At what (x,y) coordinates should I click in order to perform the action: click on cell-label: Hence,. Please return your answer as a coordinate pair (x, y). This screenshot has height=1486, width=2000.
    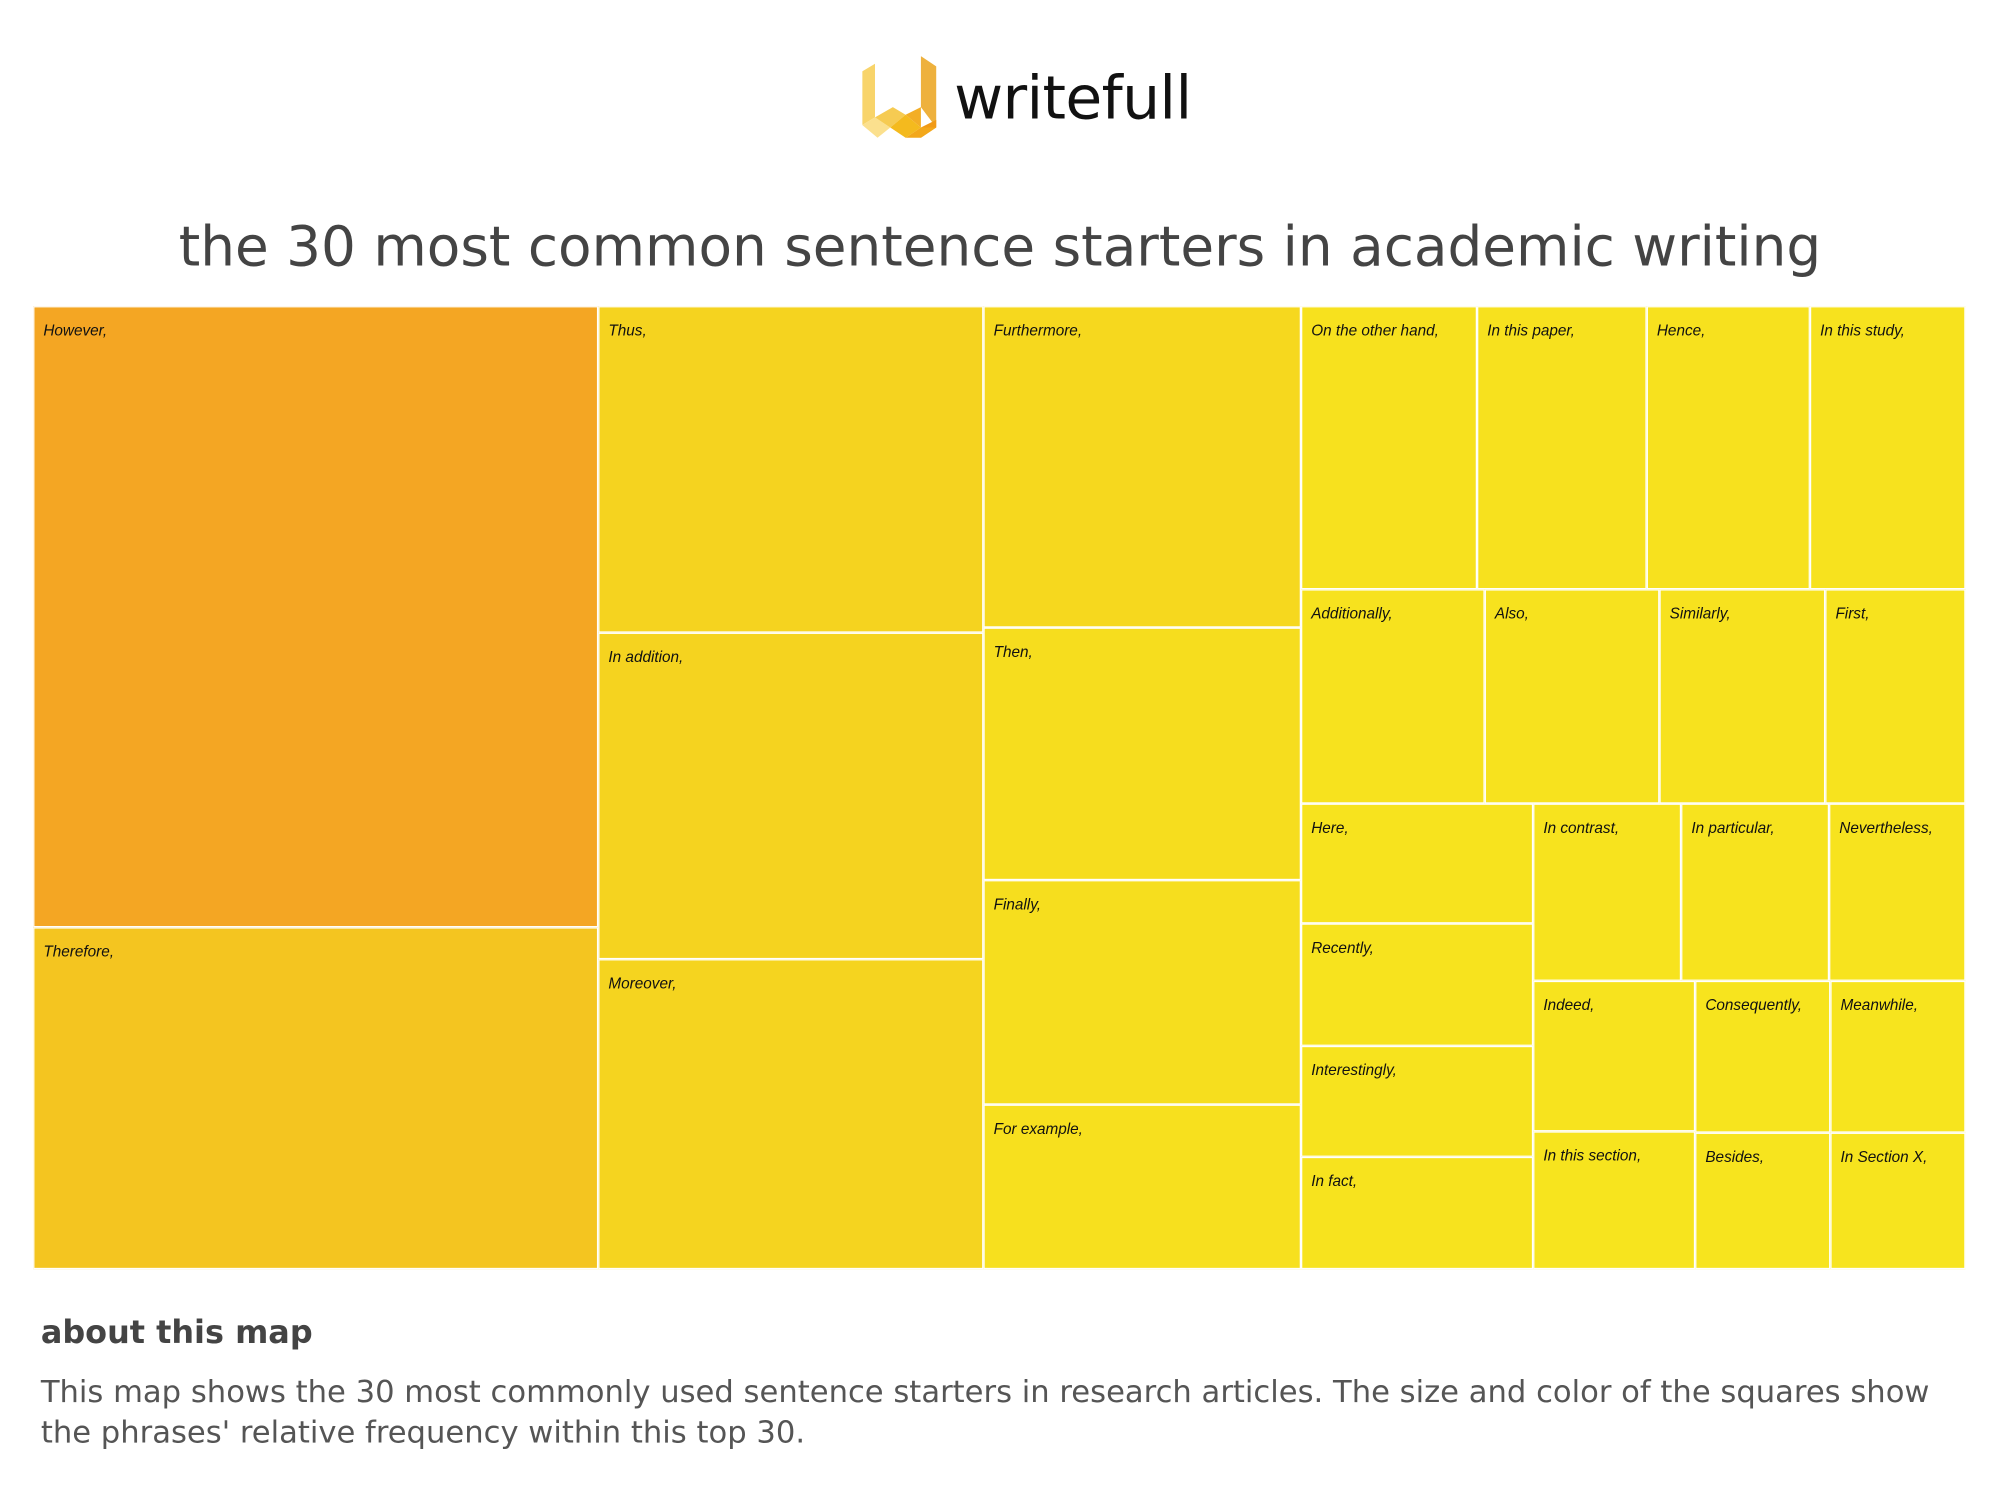
    Looking at the image, I should click on (1681, 330).